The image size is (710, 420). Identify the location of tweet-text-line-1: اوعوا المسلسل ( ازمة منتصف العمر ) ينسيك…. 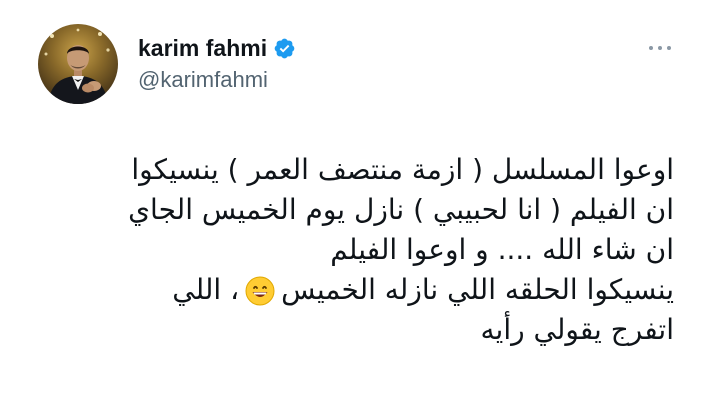
(402, 169).